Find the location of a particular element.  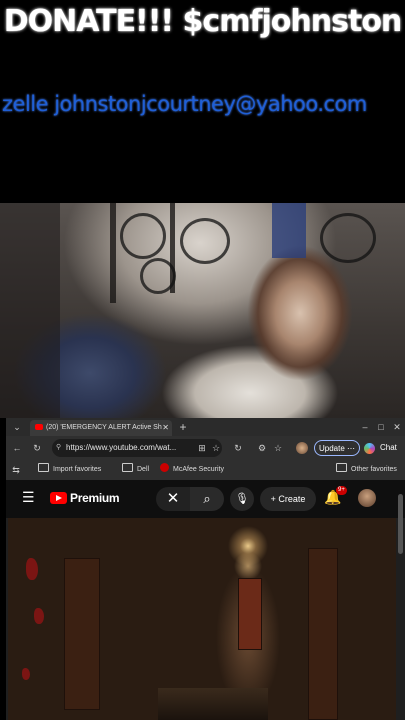

tab-youtube: (20) 'EMERGENCY ALERT Active Sh ✕ is located at coordinates (101, 428).